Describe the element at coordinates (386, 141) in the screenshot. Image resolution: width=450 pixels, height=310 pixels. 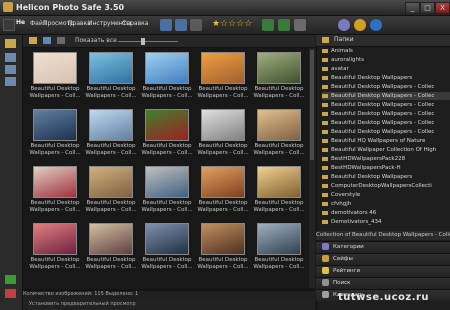
I see `folder-item: Beautiful HQ Wallpapers of Nature` at that location.